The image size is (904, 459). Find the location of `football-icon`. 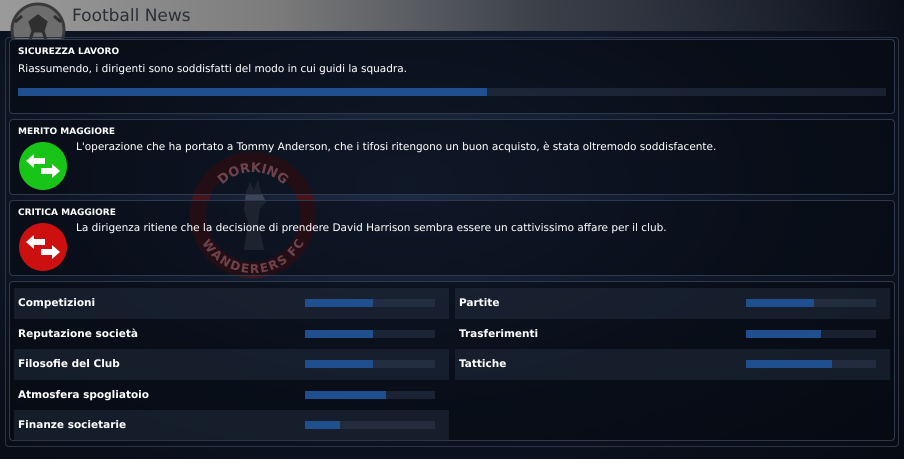

football-icon is located at coordinates (38, 20).